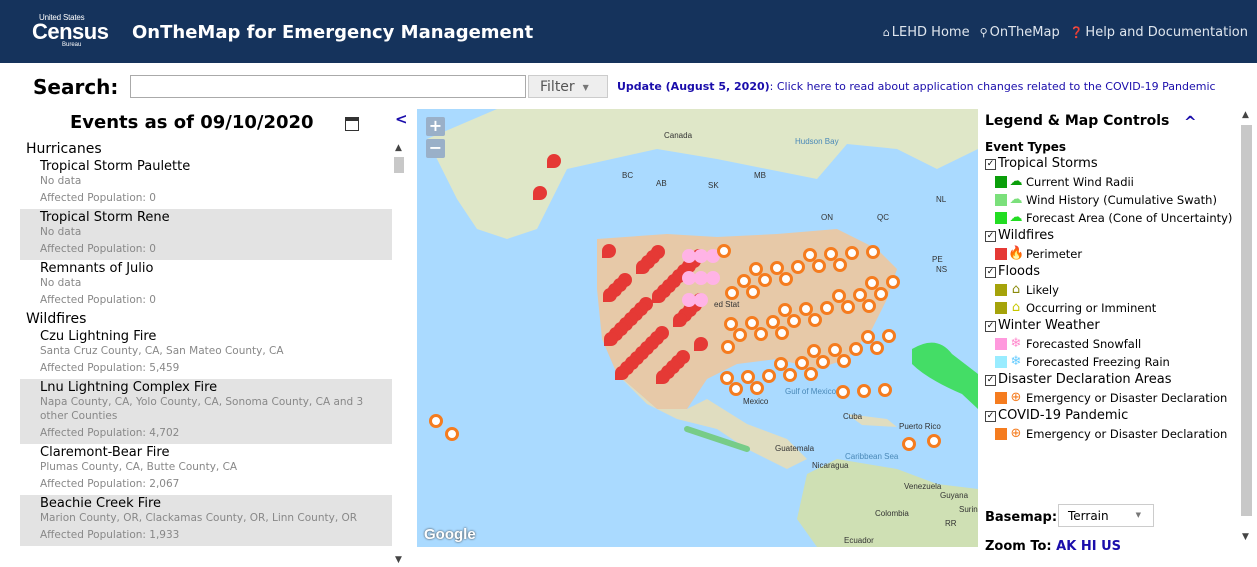 Image resolution: width=1257 pixels, height=567 pixels. What do you see at coordinates (401, 119) in the screenshot?
I see `collapse-panel-button: <` at bounding box center [401, 119].